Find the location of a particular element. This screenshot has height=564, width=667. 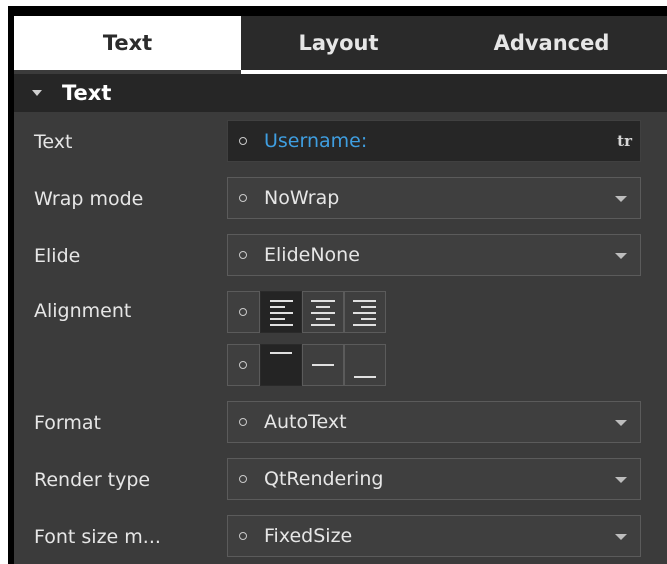

collapse-triangle-icon is located at coordinates (37, 93).